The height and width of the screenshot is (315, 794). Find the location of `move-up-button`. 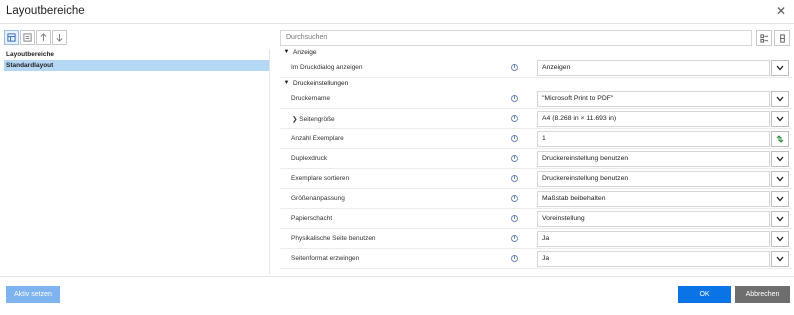

move-up-button is located at coordinates (43, 37).